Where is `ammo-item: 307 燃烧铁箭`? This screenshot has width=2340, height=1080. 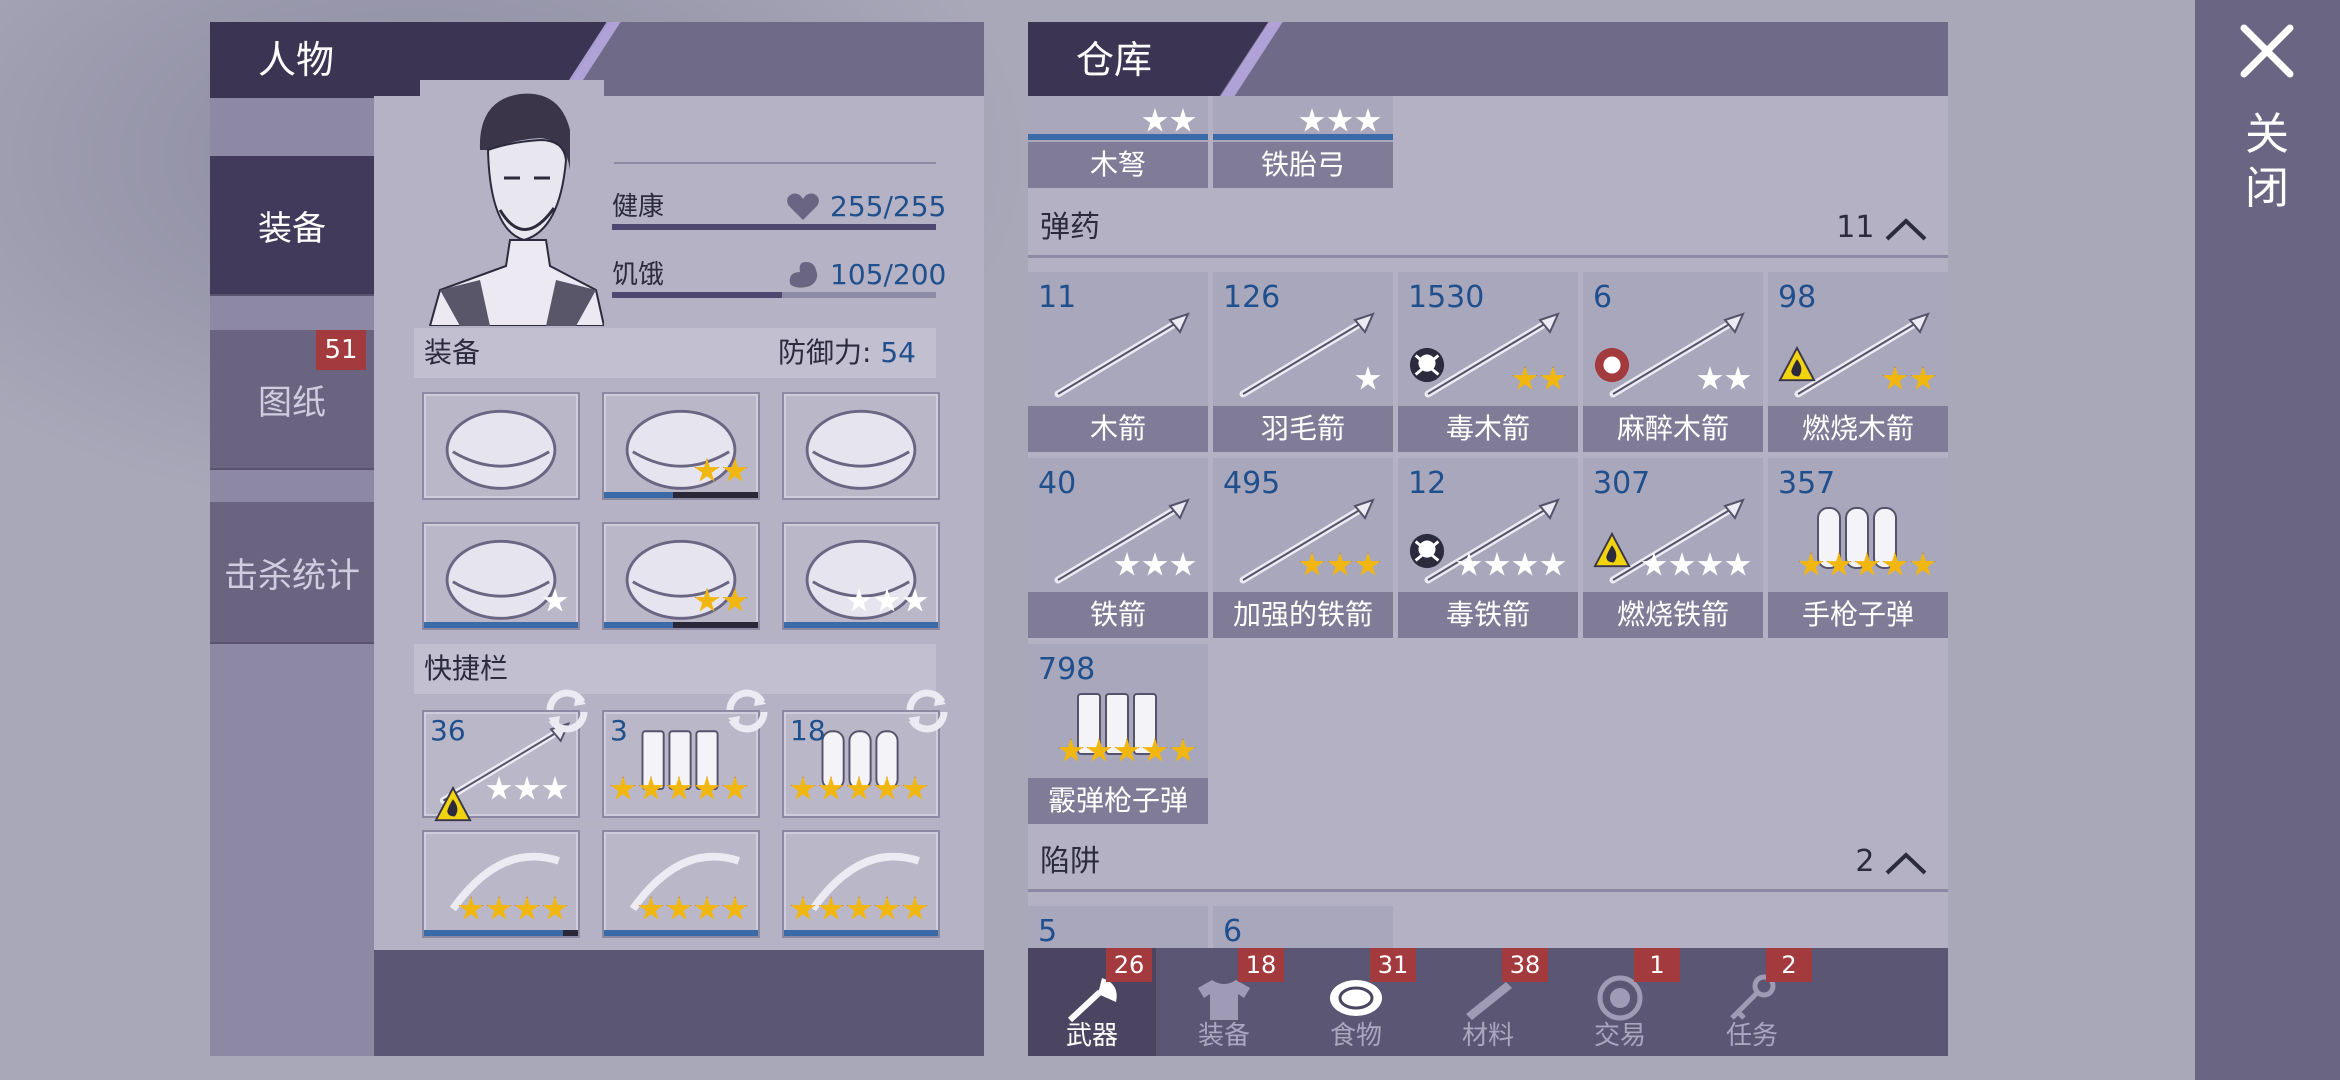
ammo-item: 307 燃烧铁箭 is located at coordinates (1673, 548).